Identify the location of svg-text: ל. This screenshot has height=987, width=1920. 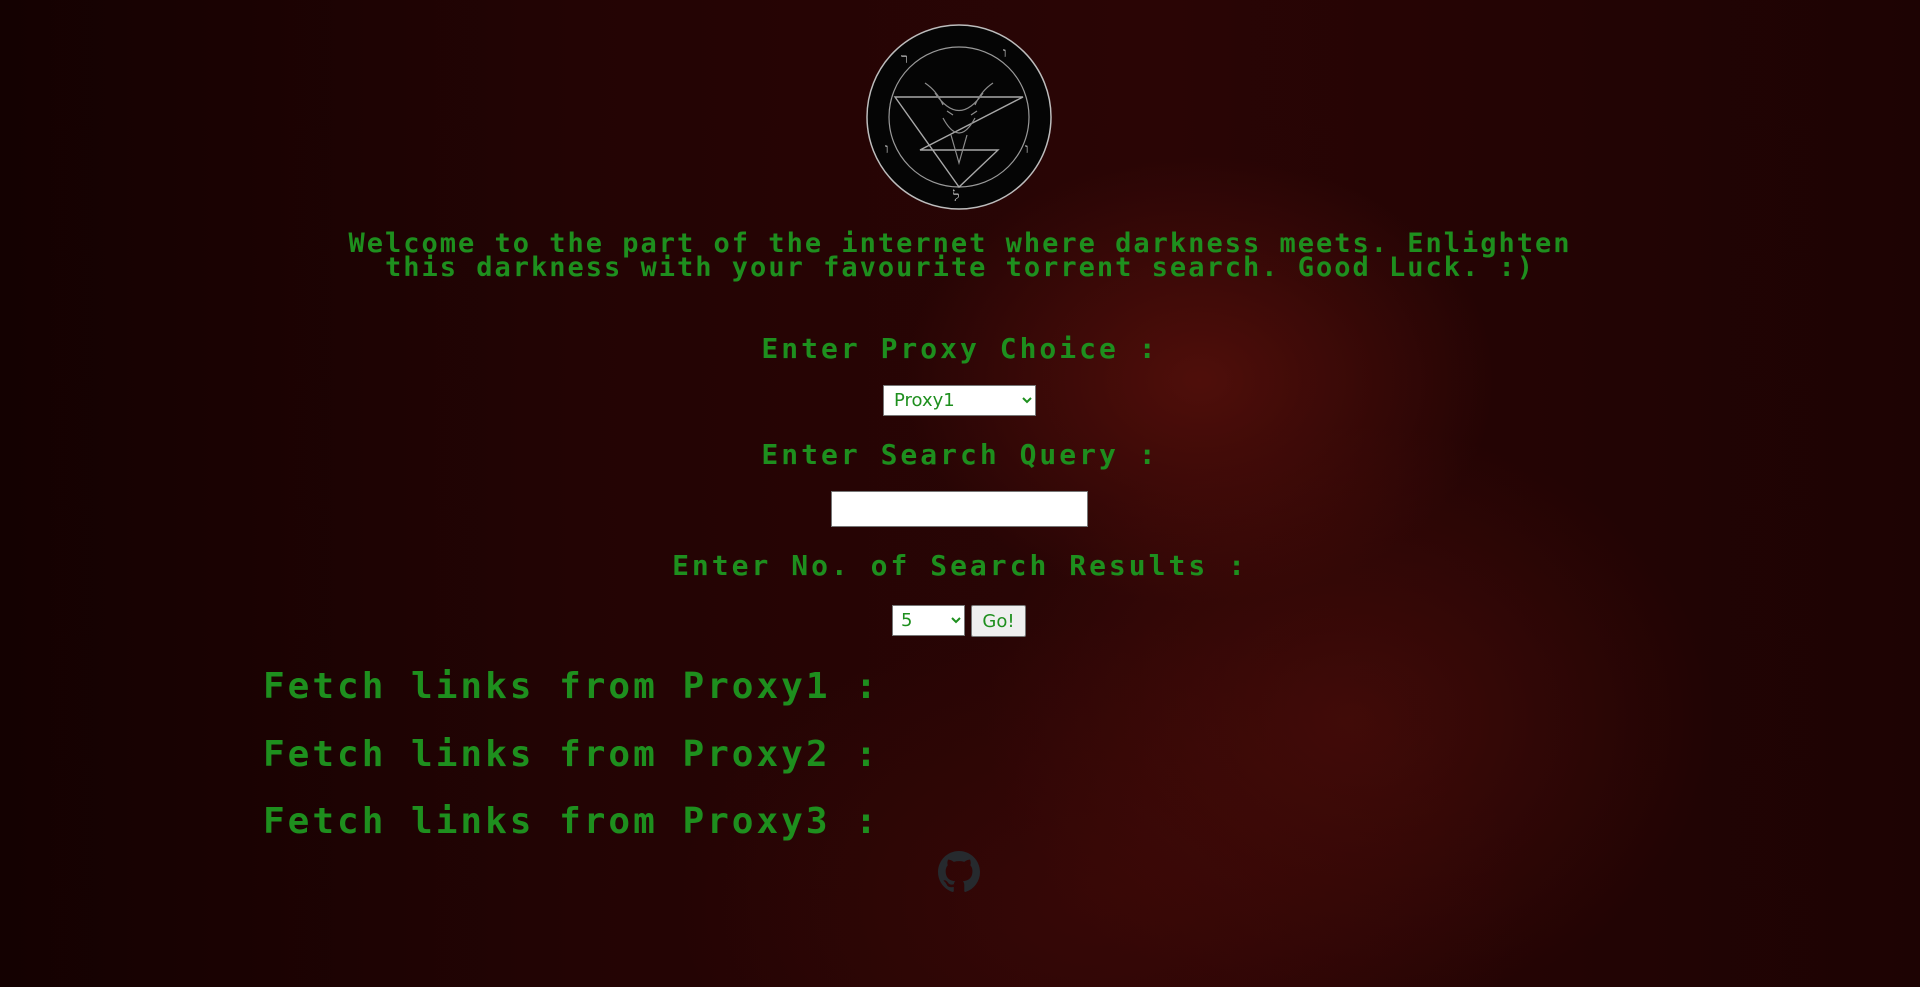
(956, 197).